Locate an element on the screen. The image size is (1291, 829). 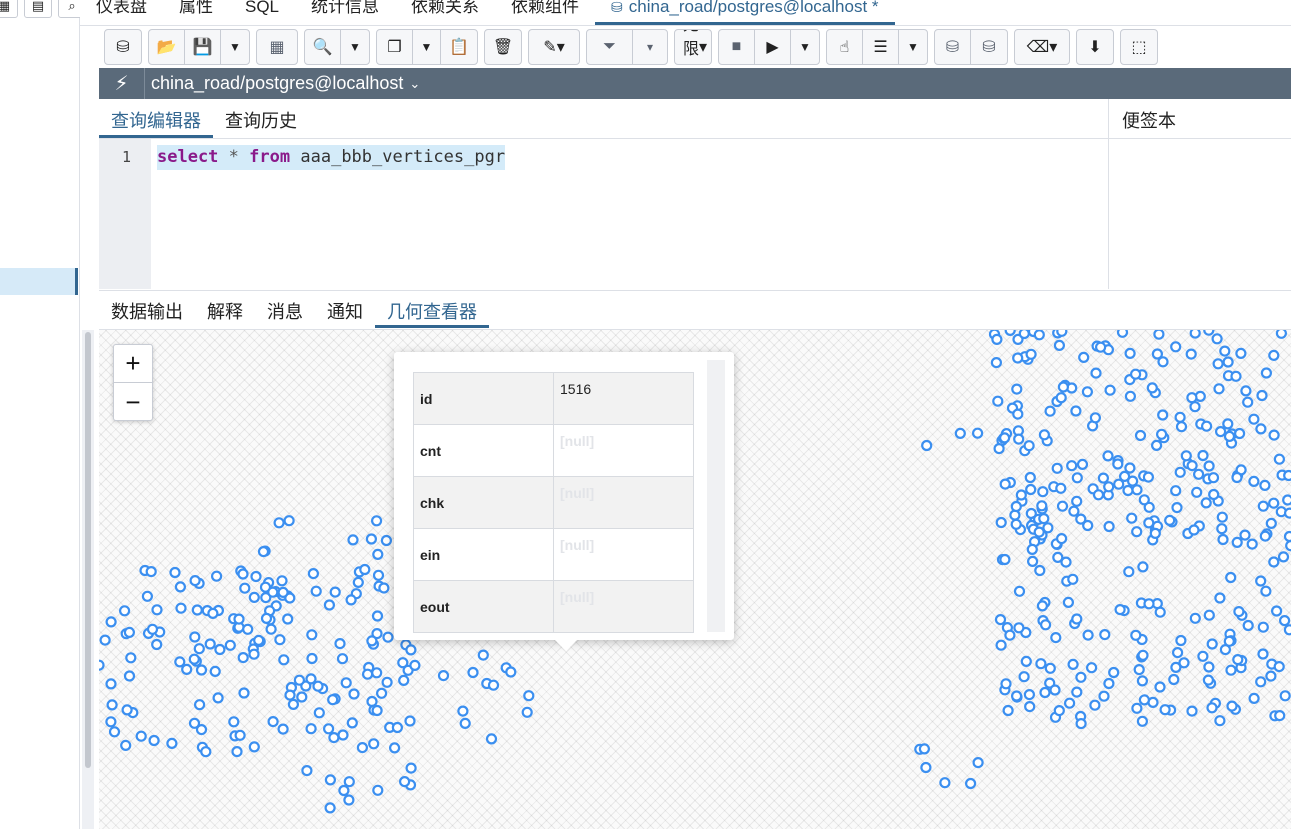
tab-geometry-viewer: 几何查看器 is located at coordinates (432, 309).